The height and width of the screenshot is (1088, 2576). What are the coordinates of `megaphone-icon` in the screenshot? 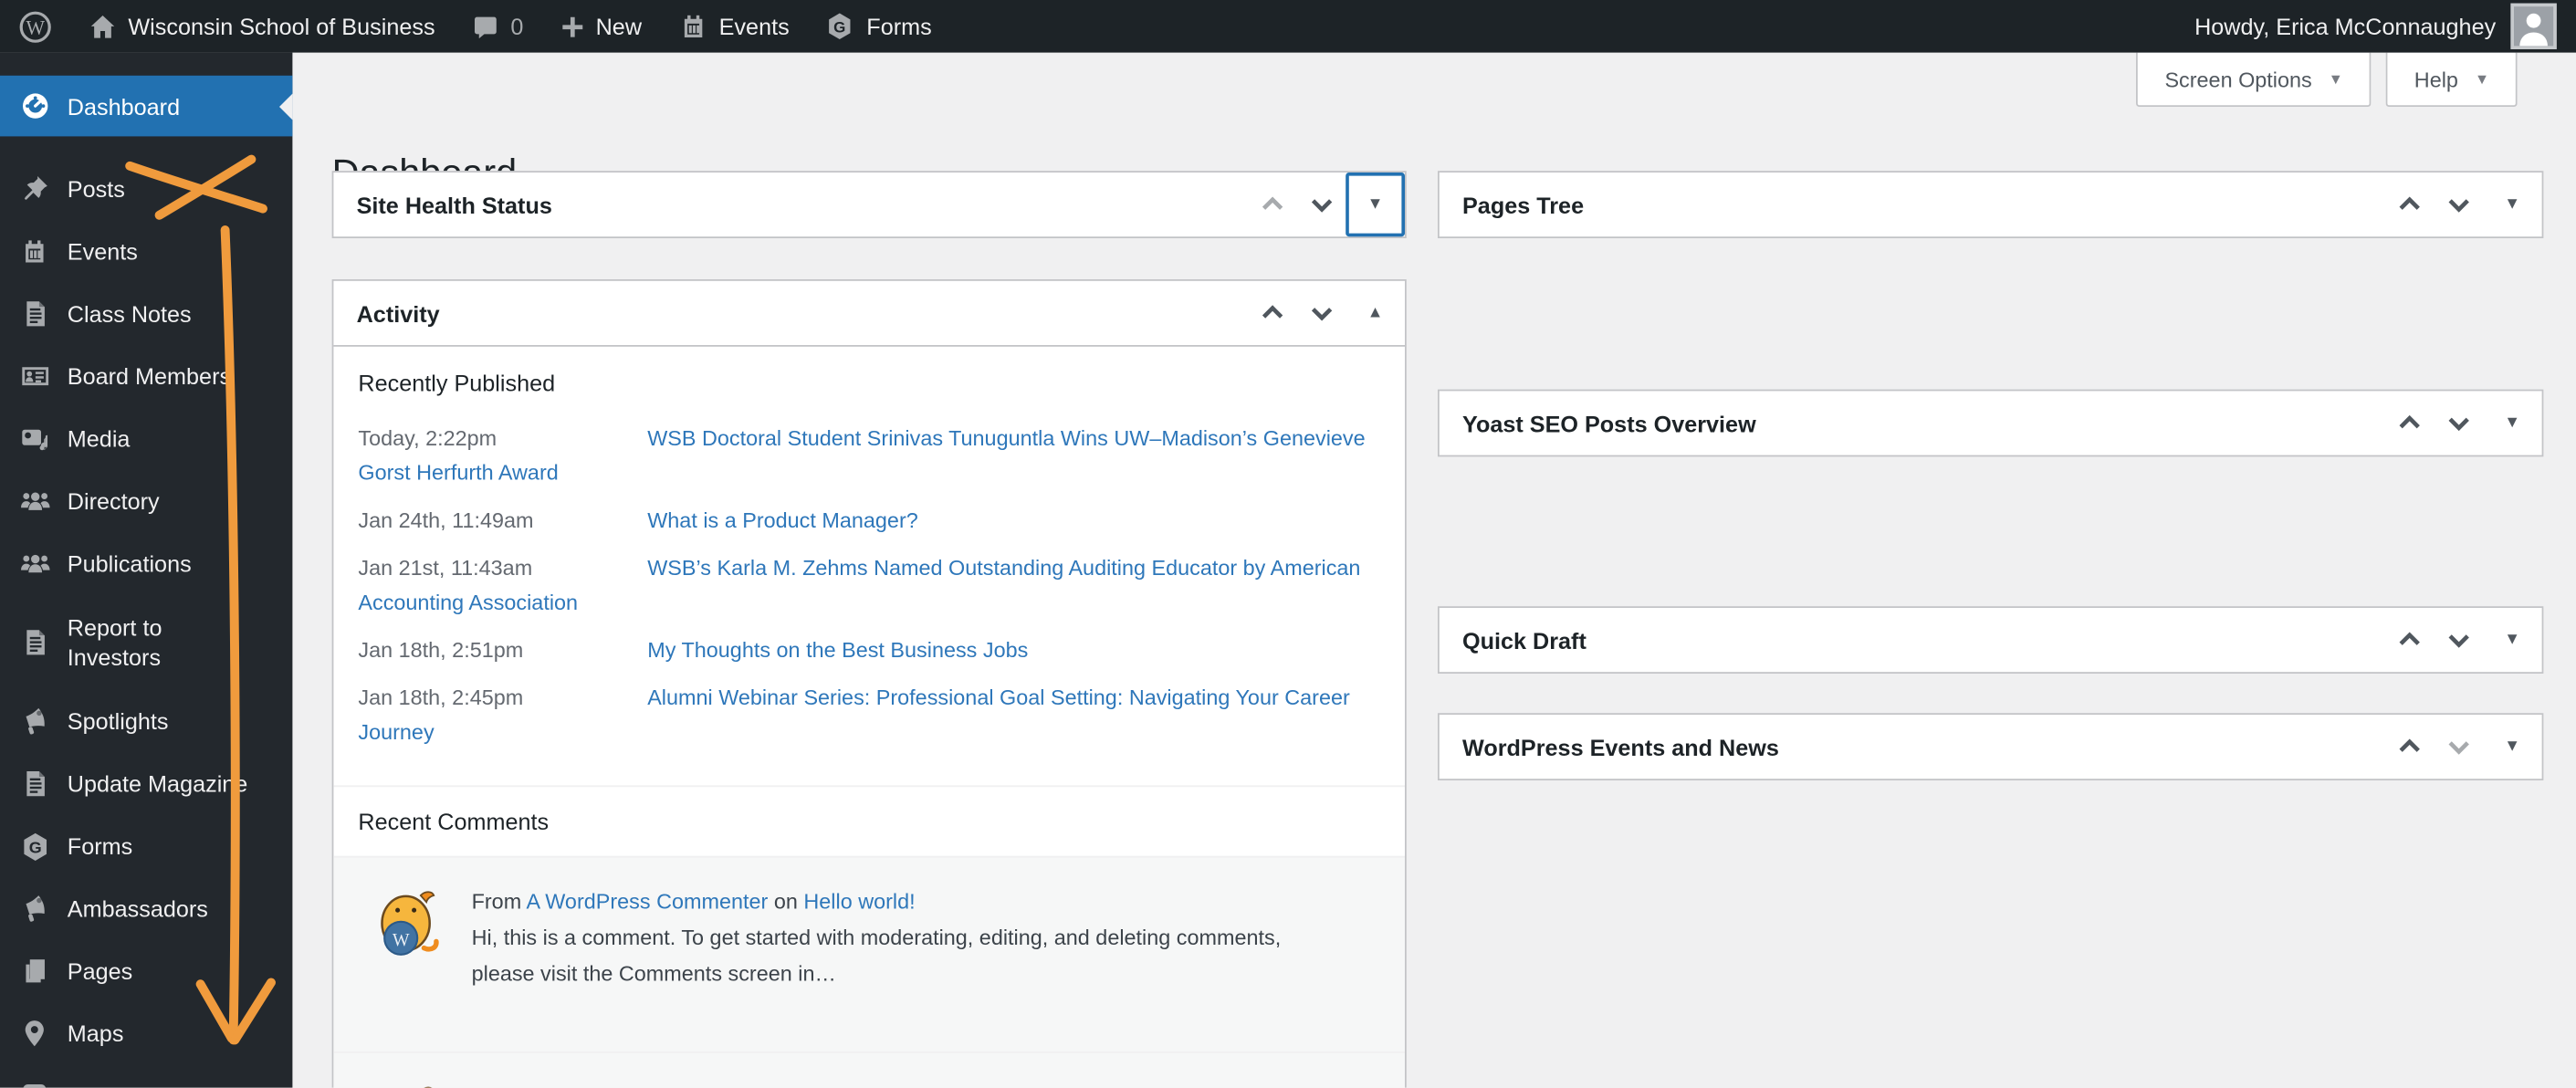 It's located at (35, 909).